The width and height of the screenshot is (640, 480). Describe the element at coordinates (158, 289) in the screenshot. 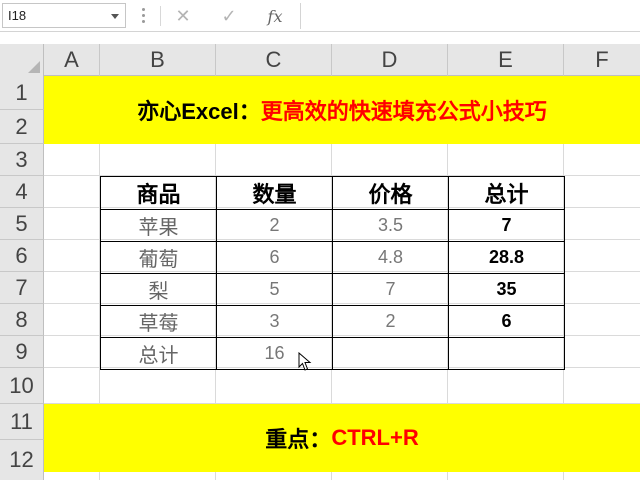

I see `item-cell: 梨` at that location.